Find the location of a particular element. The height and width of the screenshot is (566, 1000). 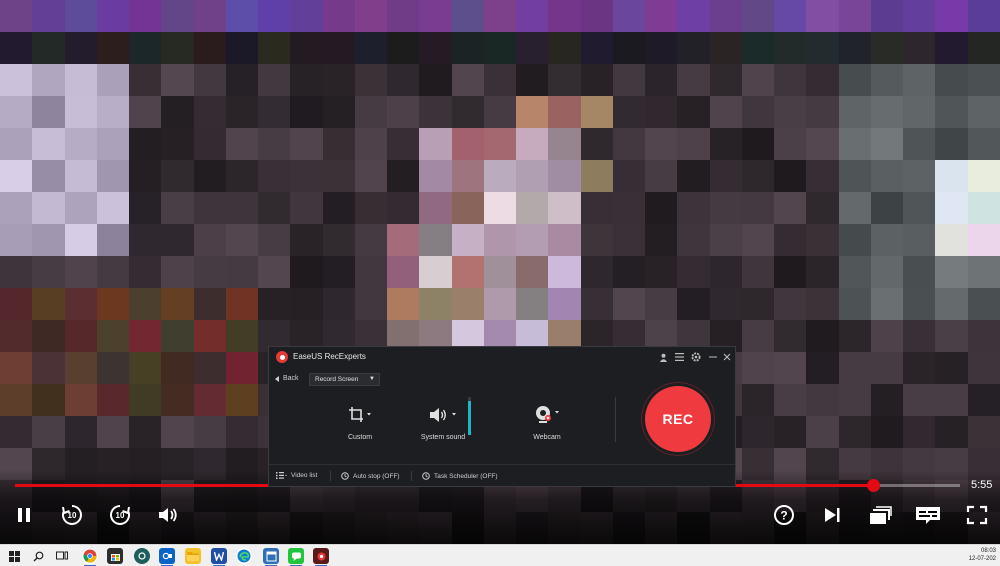

store-bag-icon is located at coordinates (115, 557).